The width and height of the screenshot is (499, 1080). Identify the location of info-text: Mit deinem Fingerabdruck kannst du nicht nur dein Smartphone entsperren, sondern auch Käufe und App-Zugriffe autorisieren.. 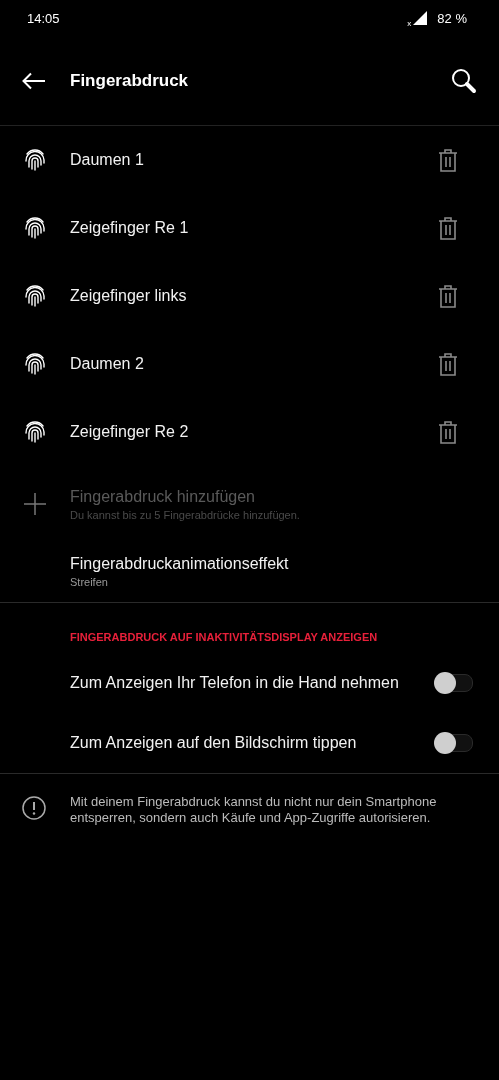
(254, 810).